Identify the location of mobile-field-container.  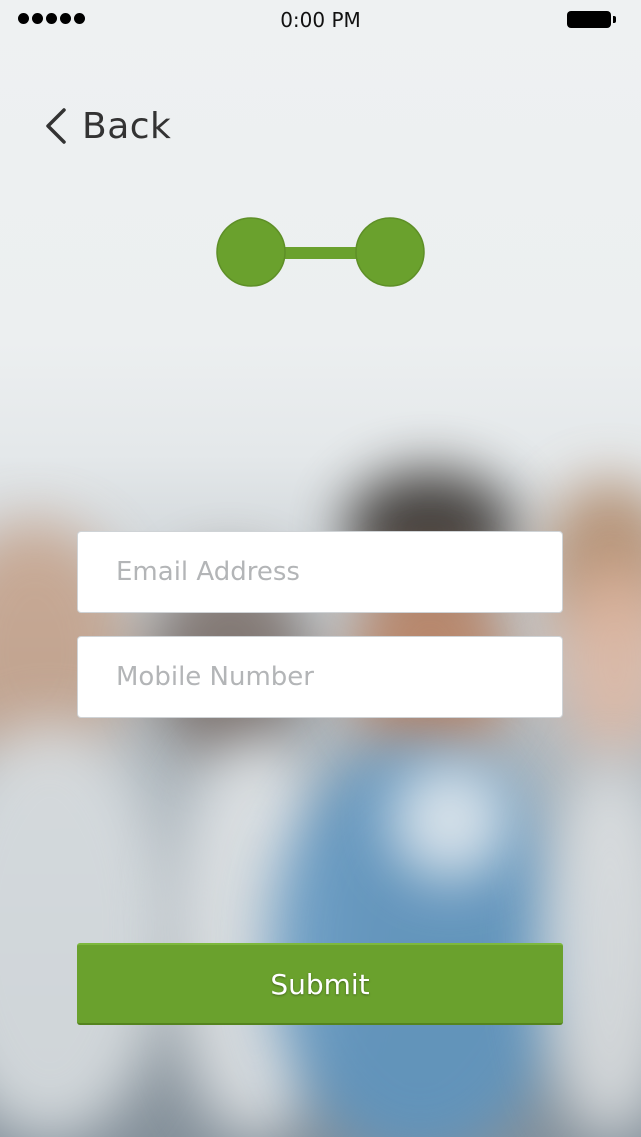
(320, 677).